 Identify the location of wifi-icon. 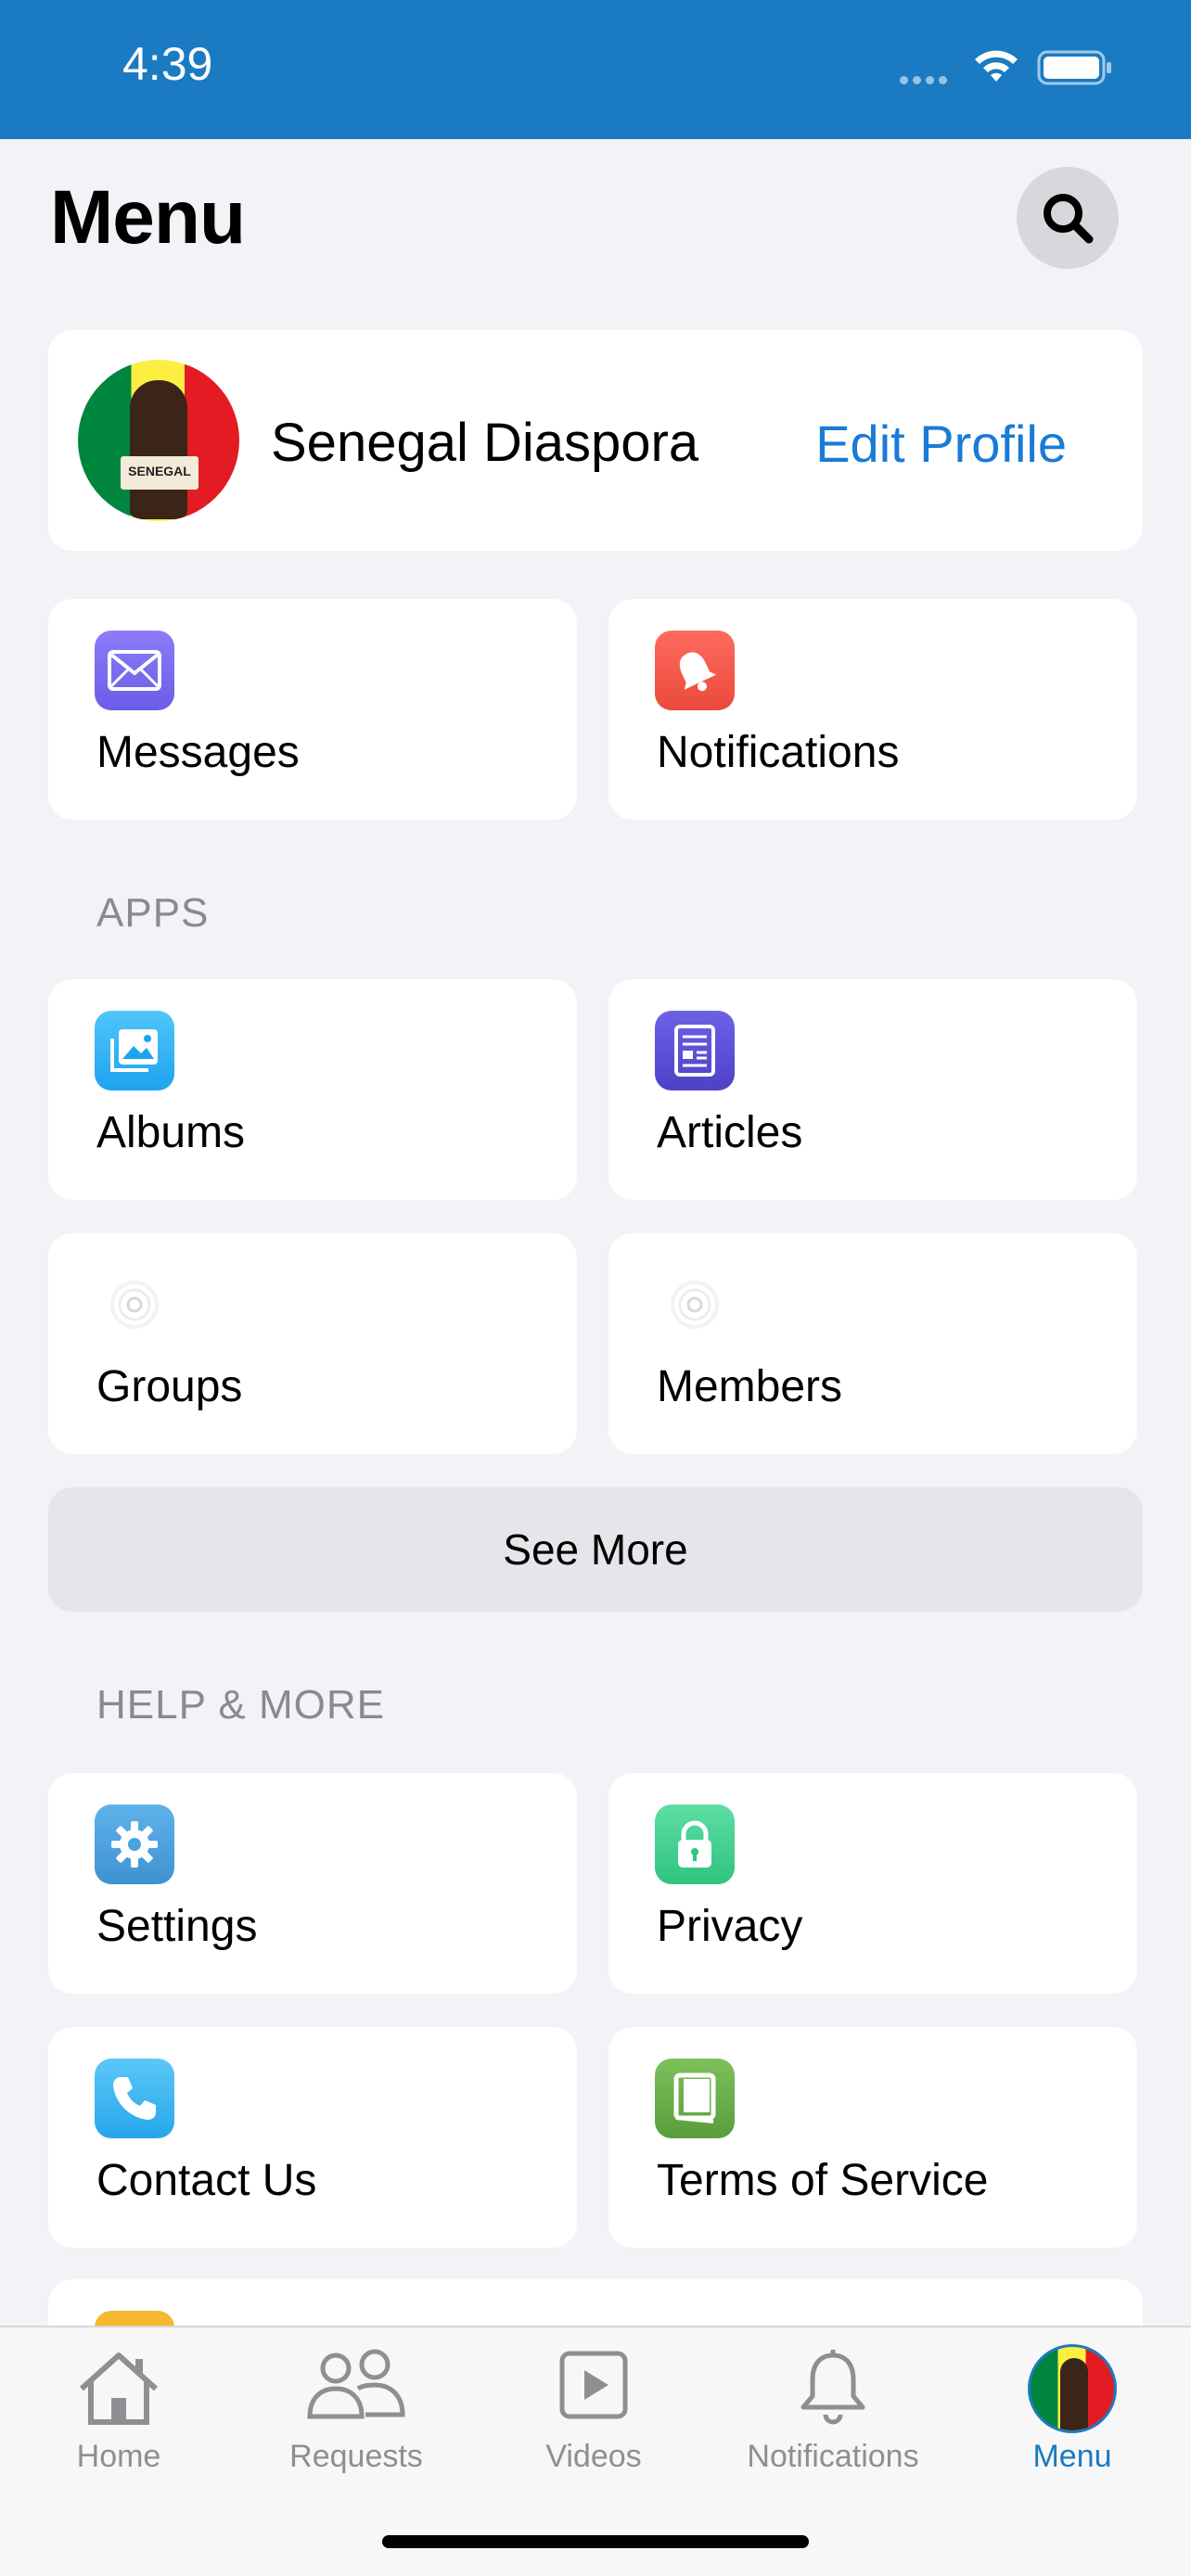
(996, 66).